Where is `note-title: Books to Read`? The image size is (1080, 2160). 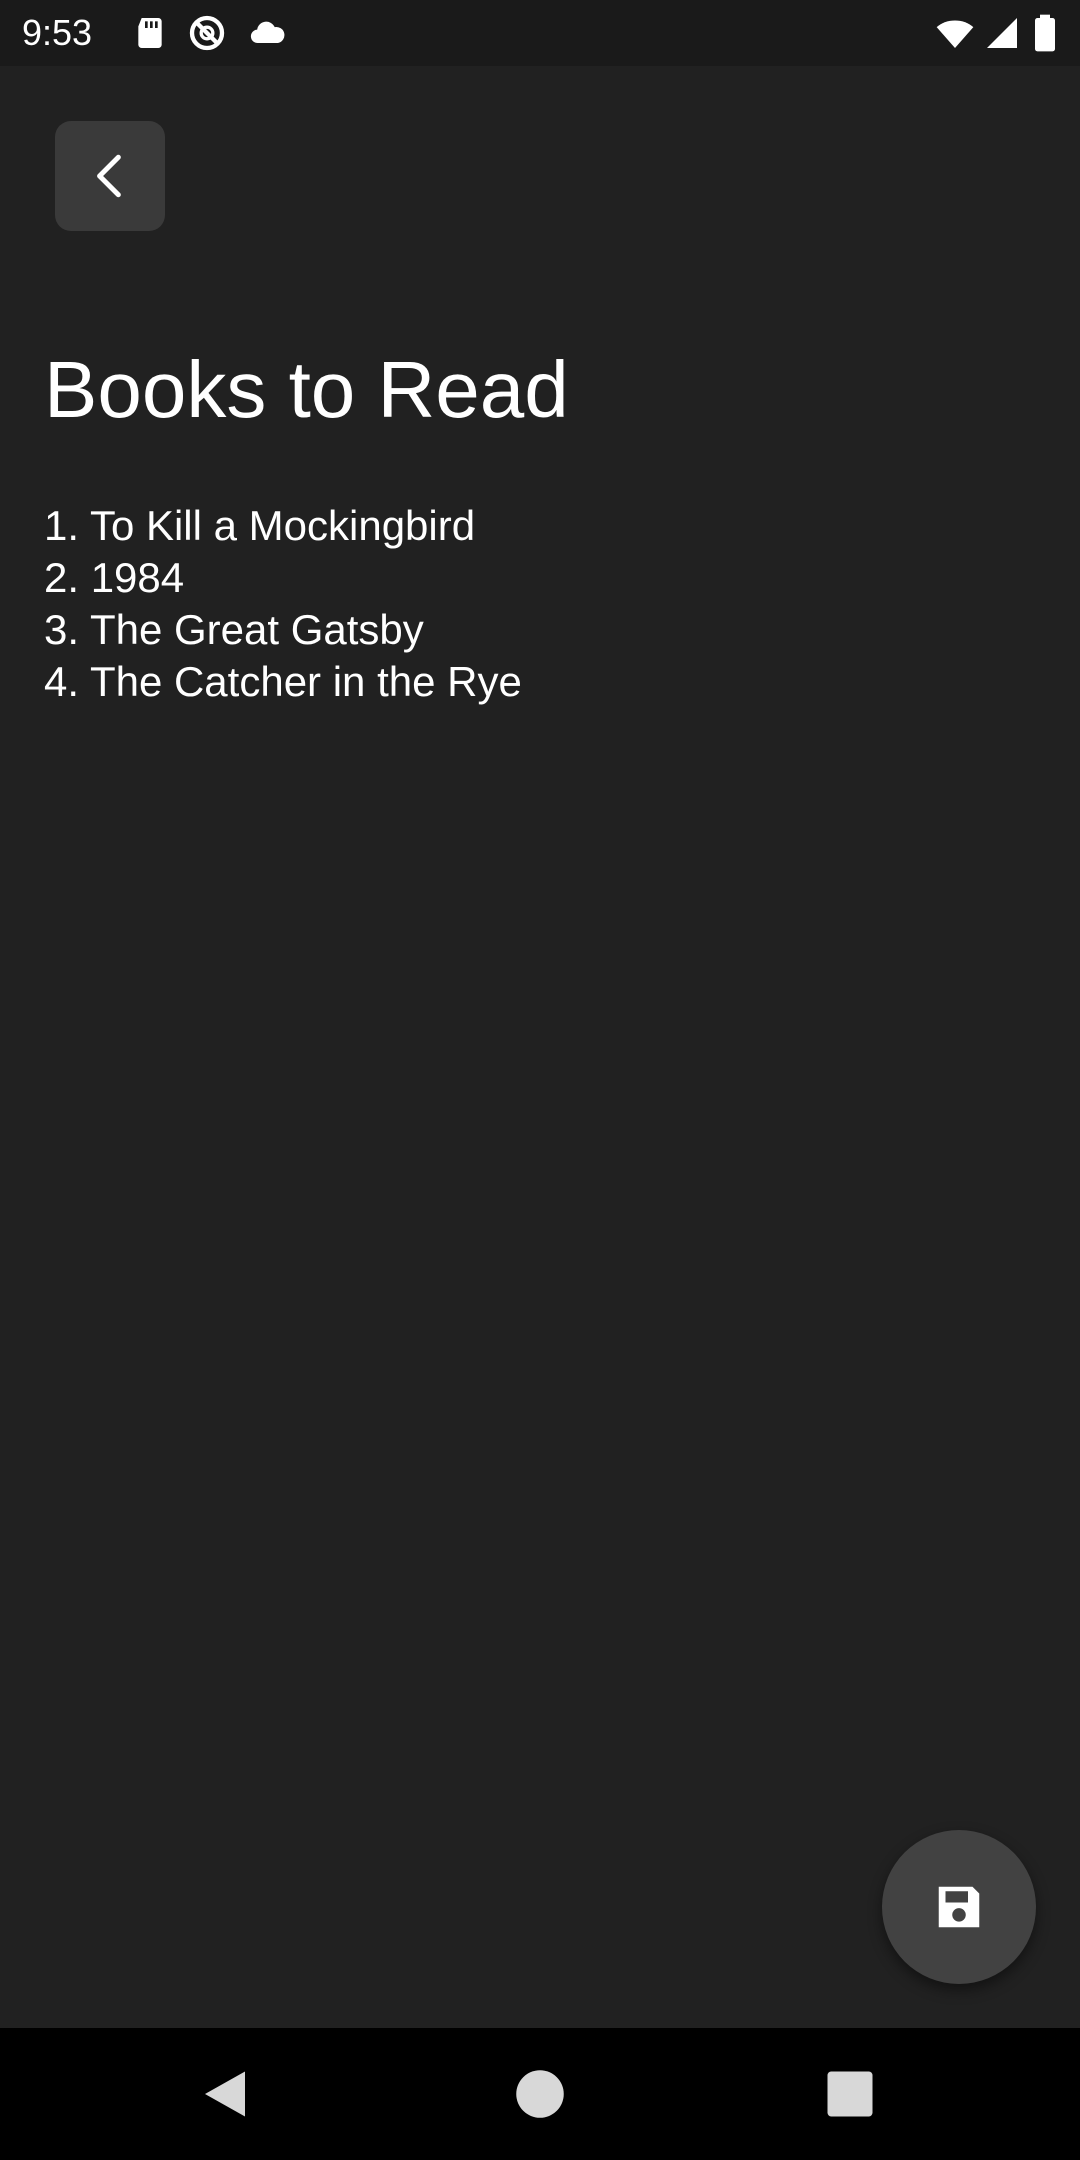 note-title: Books to Read is located at coordinates (306, 390).